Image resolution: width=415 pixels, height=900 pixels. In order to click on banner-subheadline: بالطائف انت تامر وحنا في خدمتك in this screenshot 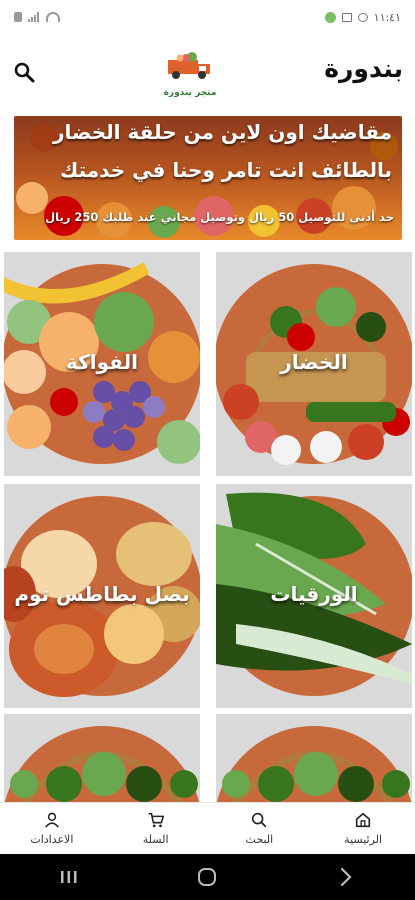, I will do `click(225, 170)`.